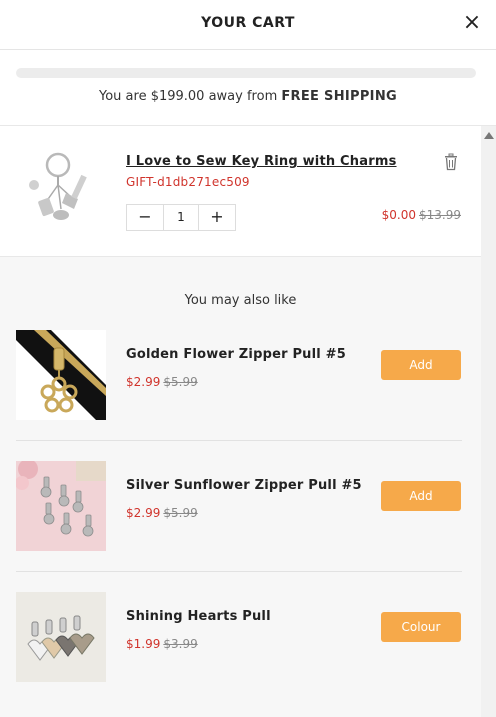 Image resolution: width=496 pixels, height=717 pixels. What do you see at coordinates (61, 637) in the screenshot?
I see `product-image-shining-hearts` at bounding box center [61, 637].